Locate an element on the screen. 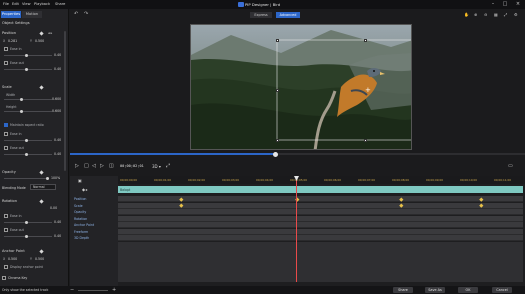 The height and width of the screenshot is (294, 525). menu-view: View is located at coordinates (26, 4).